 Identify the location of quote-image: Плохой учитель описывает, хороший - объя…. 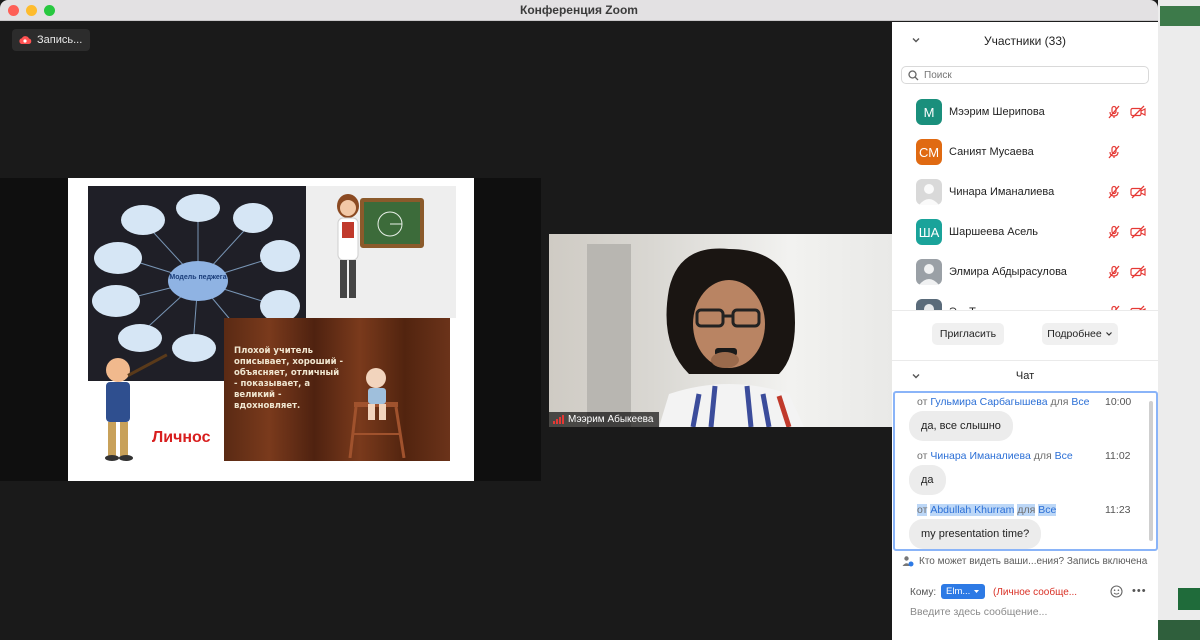
(337, 389).